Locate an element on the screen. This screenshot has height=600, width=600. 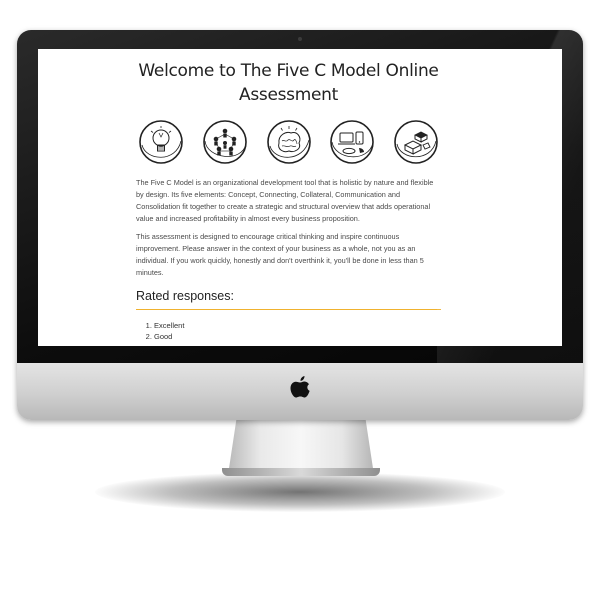
consolidation-blocks-icon is located at coordinates (416, 142).